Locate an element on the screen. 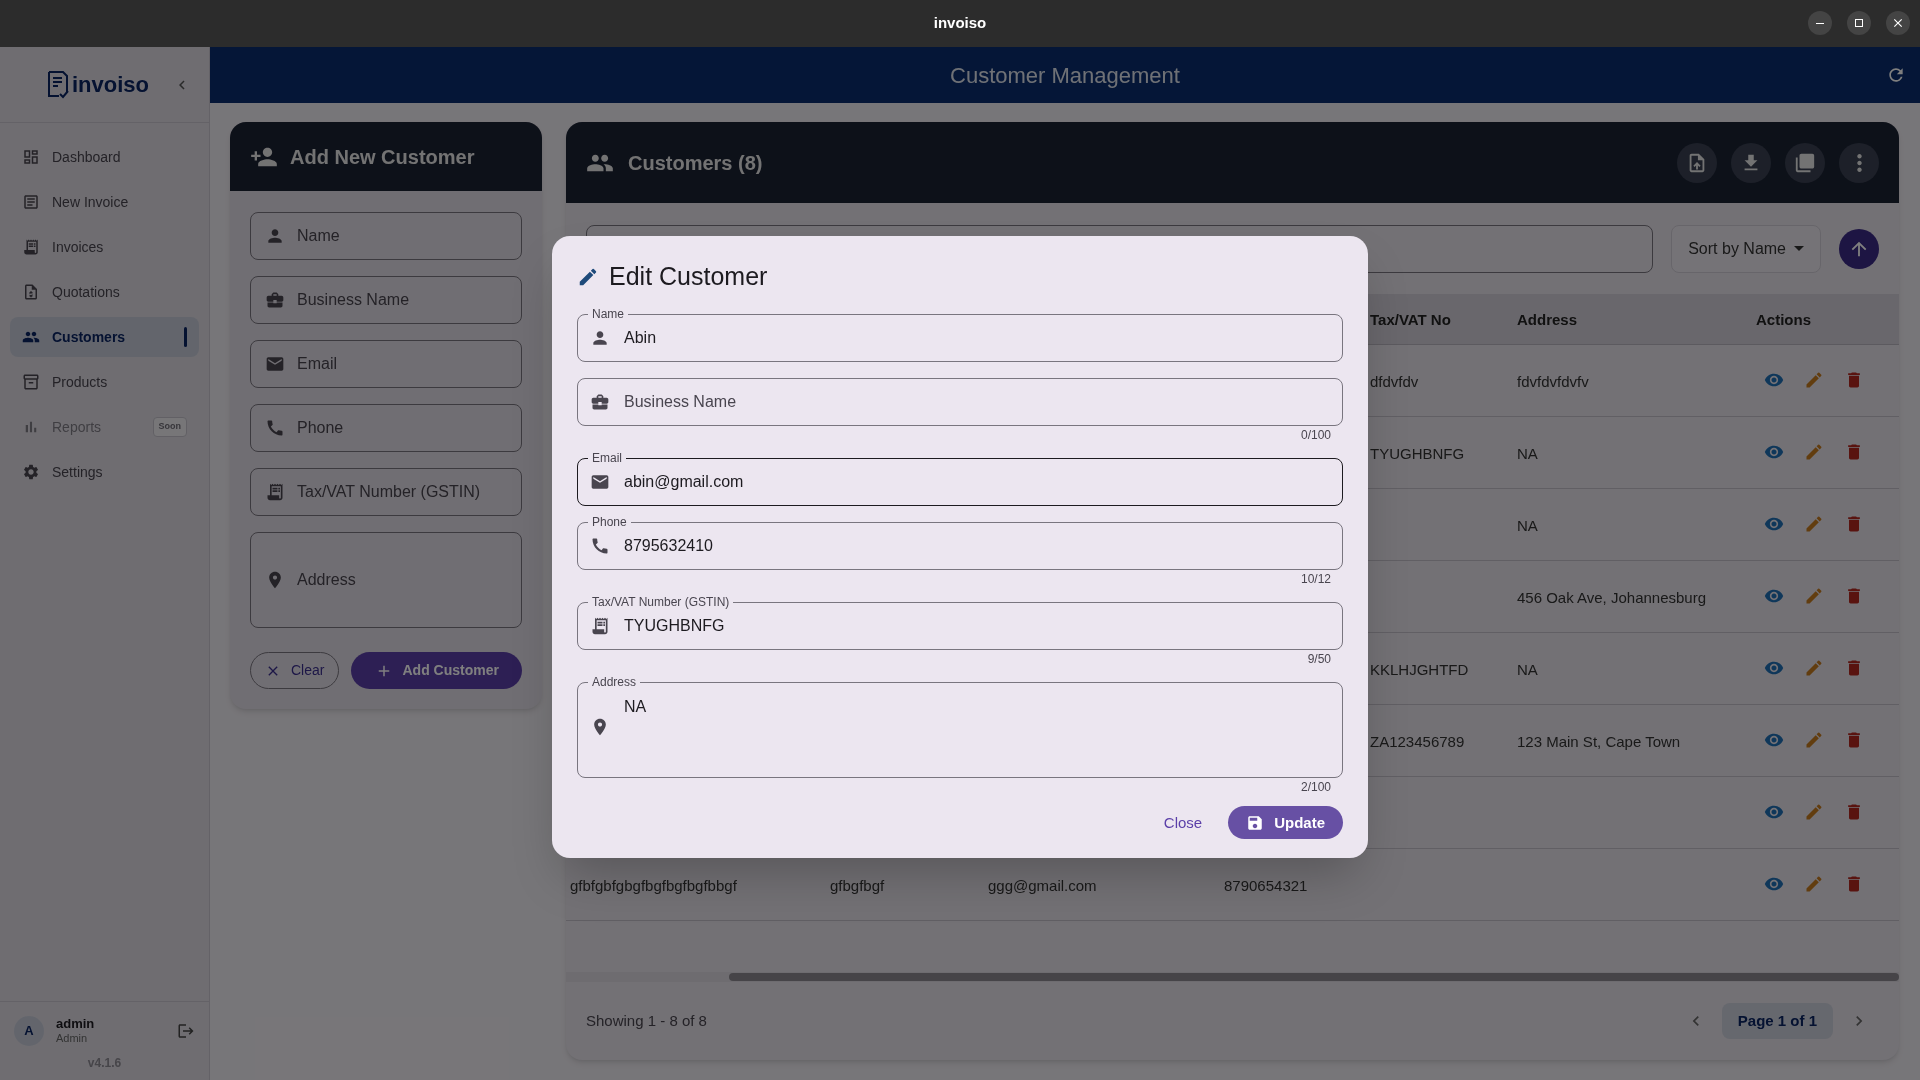 This screenshot has width=1920, height=1080. table-cell-text: 123 Main St, Cape Town is located at coordinates (1599, 742).